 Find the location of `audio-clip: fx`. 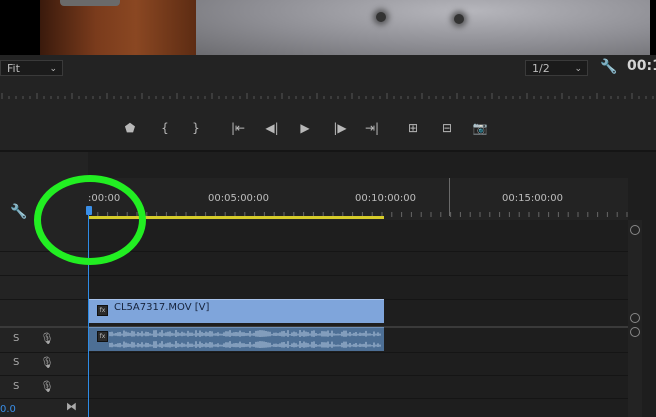

audio-clip: fx is located at coordinates (236, 339).